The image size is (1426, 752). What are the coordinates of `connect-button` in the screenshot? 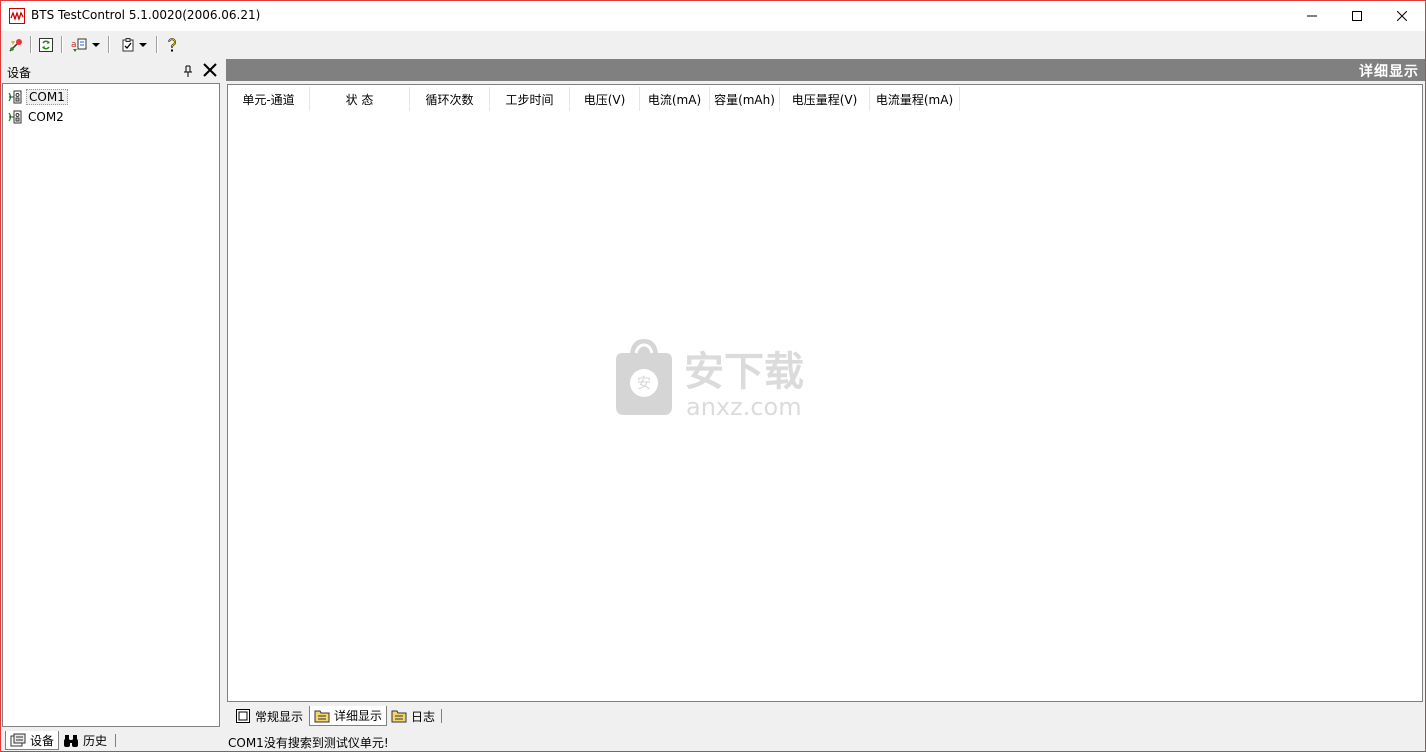 It's located at (16, 45).